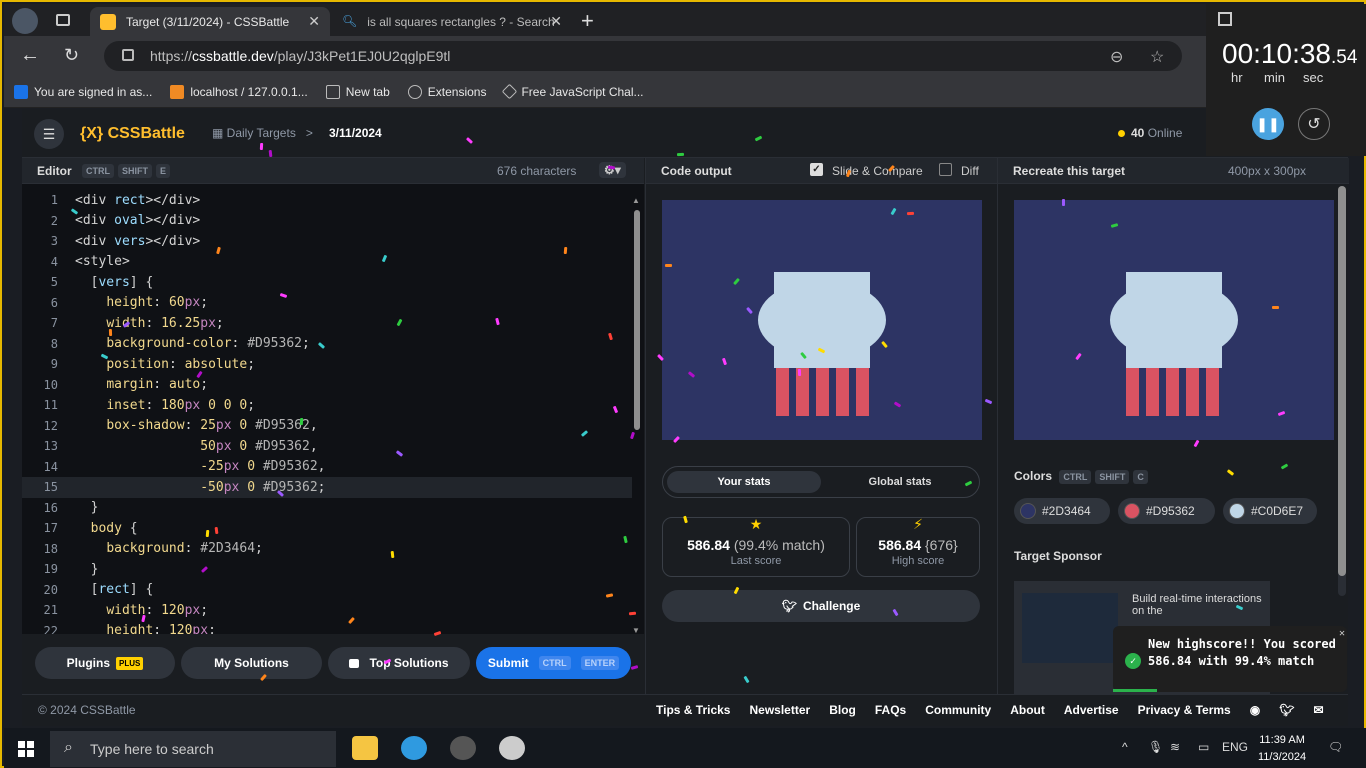 Image resolution: width=1366 pixels, height=768 pixels. Describe the element at coordinates (1062, 511) in the screenshot. I see `color-chip: #2D3464` at that location.